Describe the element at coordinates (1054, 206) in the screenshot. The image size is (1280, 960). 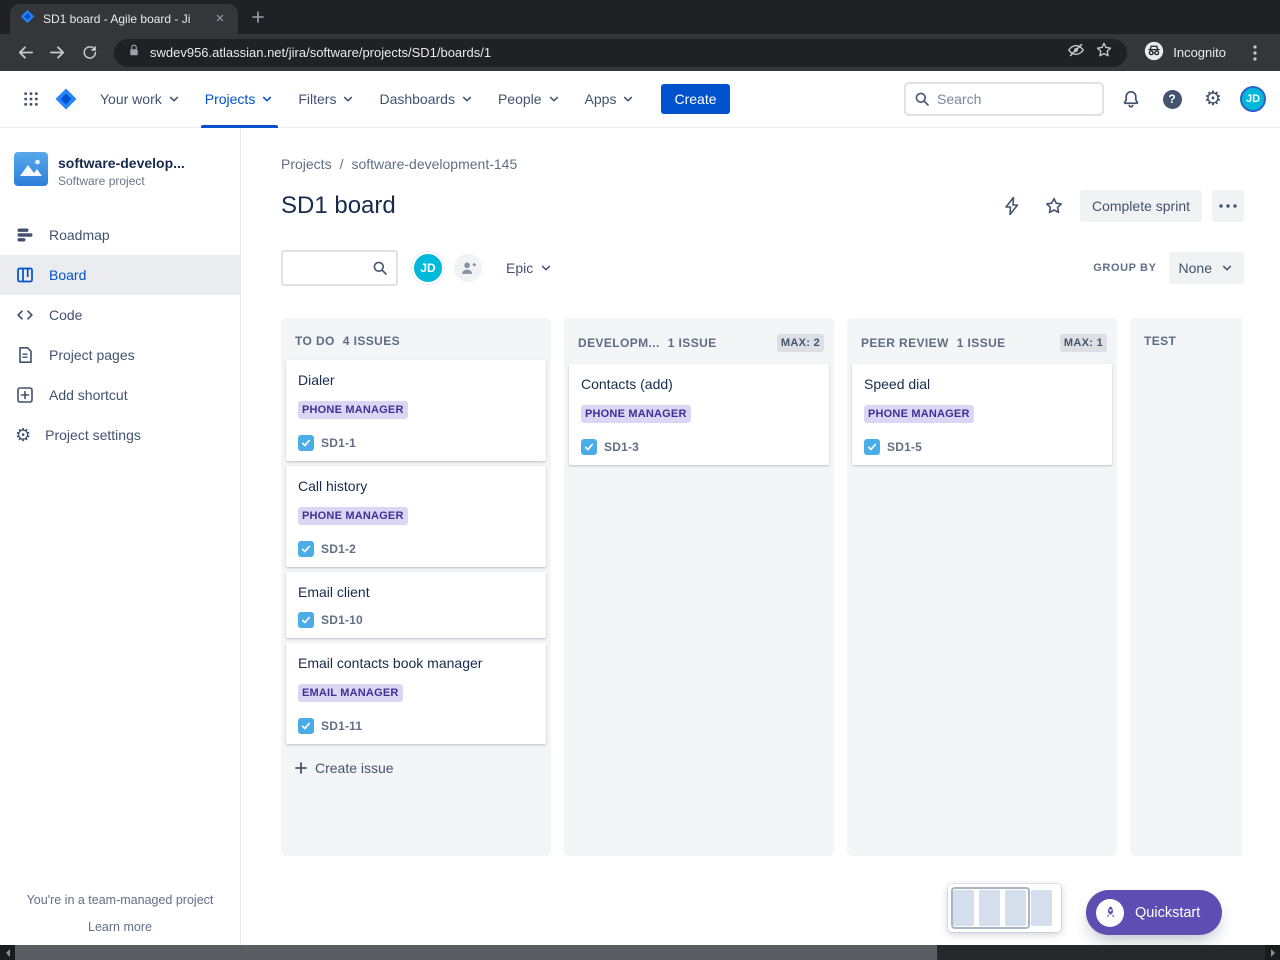
I see `star-board-icon` at that location.